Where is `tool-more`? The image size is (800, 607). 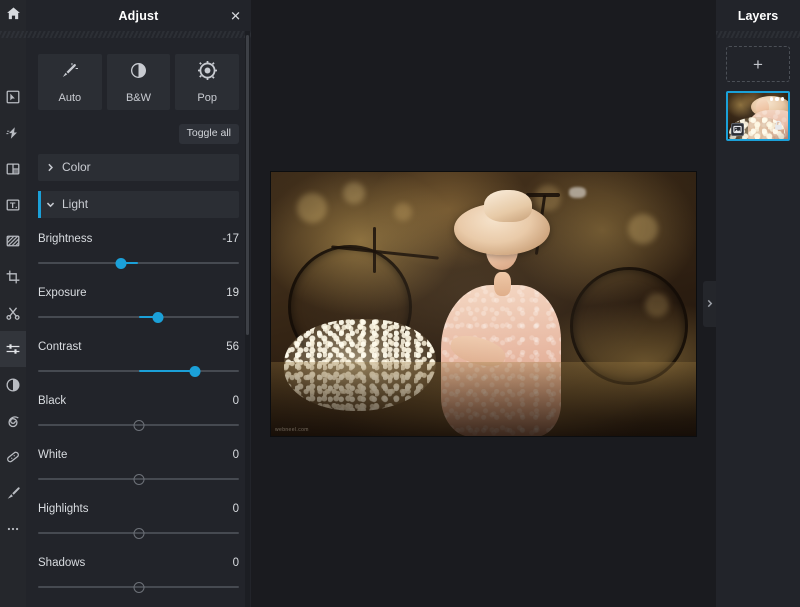
tool-more is located at coordinates (13, 529).